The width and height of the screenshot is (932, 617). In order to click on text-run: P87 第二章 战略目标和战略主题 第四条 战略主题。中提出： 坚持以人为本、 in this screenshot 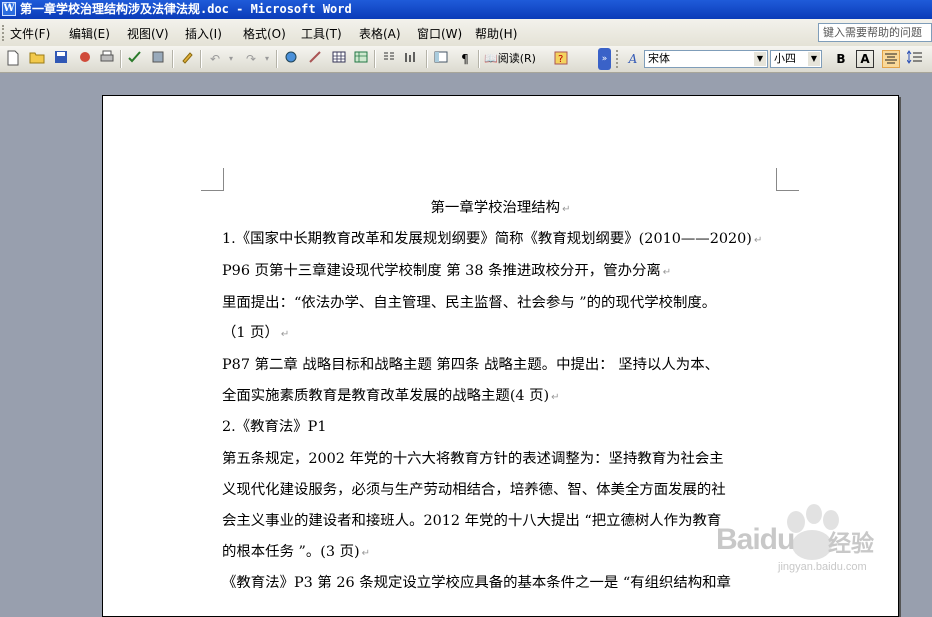, I will do `click(470, 365)`.